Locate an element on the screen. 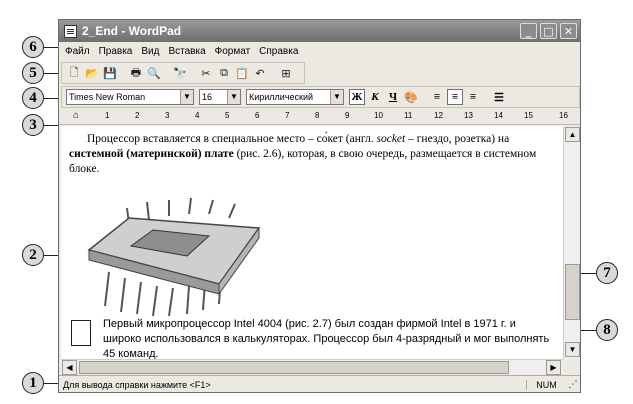  scroll-left-icon: ◀ is located at coordinates (69, 367).